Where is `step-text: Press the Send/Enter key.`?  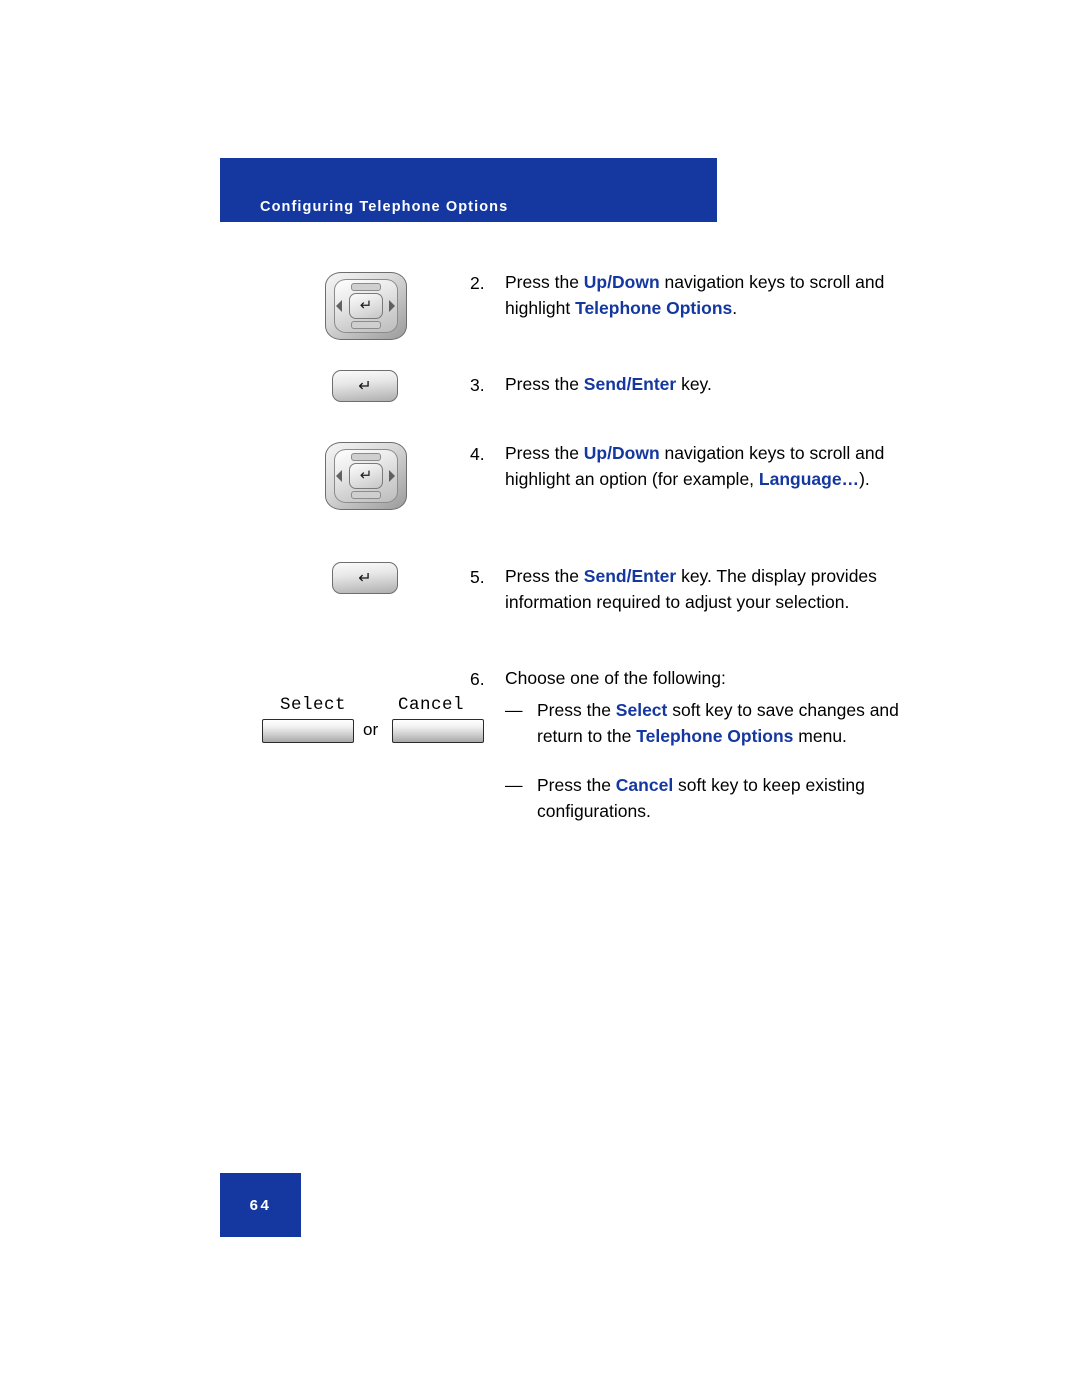 step-text: Press the Send/Enter key. is located at coordinates (608, 384).